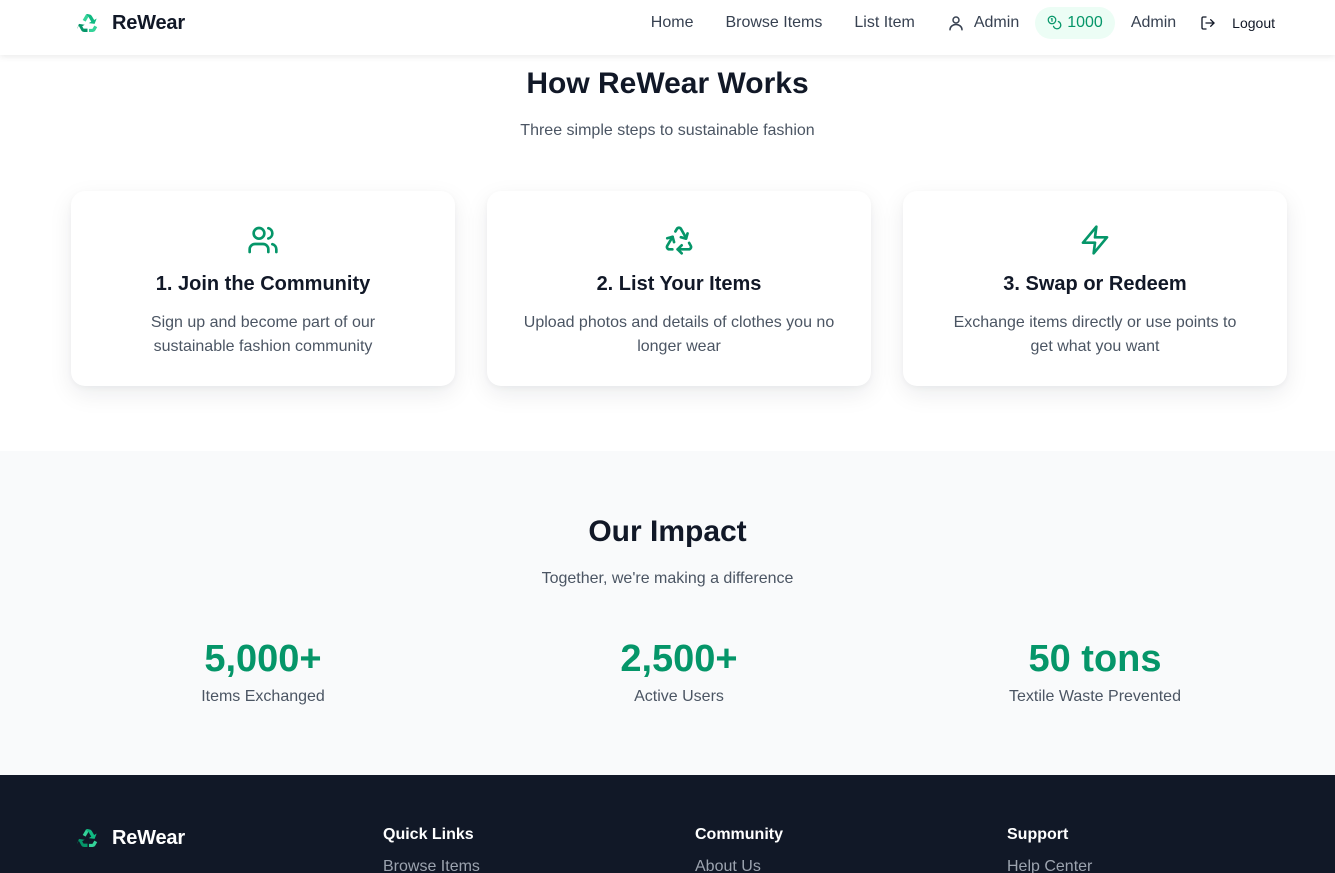 The width and height of the screenshot is (1335, 873). What do you see at coordinates (263, 284) in the screenshot?
I see `step-title: 1. Join the Community` at bounding box center [263, 284].